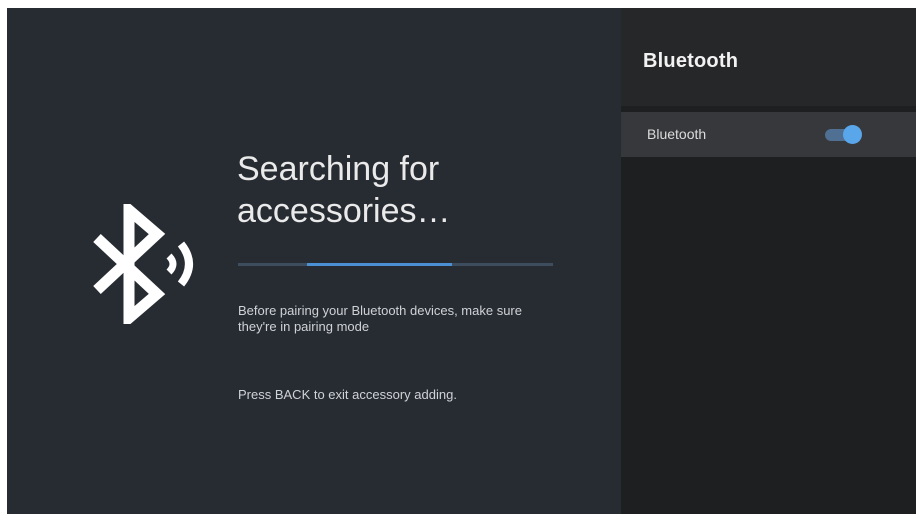  I want to click on side-panel-header: Bluetooth, so click(768, 57).